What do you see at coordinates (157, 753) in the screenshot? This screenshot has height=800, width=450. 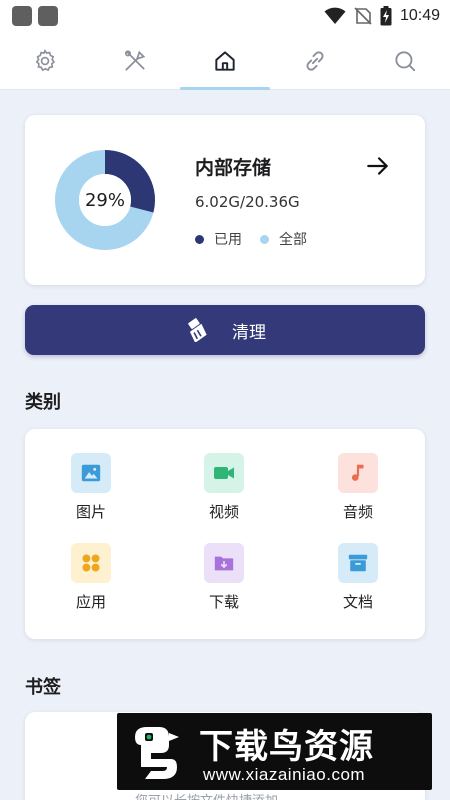 I see `bird-logo-icon` at bounding box center [157, 753].